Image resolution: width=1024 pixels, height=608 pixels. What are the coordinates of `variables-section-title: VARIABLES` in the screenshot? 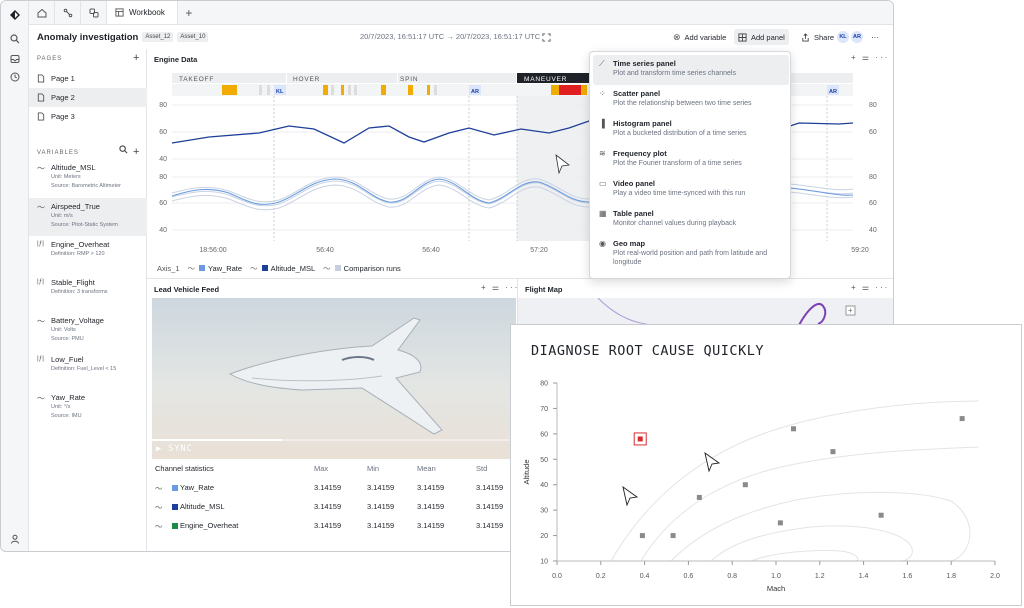 It's located at (58, 153).